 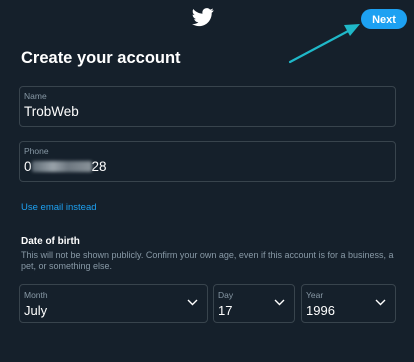 I want to click on phone-value-suffix: 28, so click(x=99, y=166).